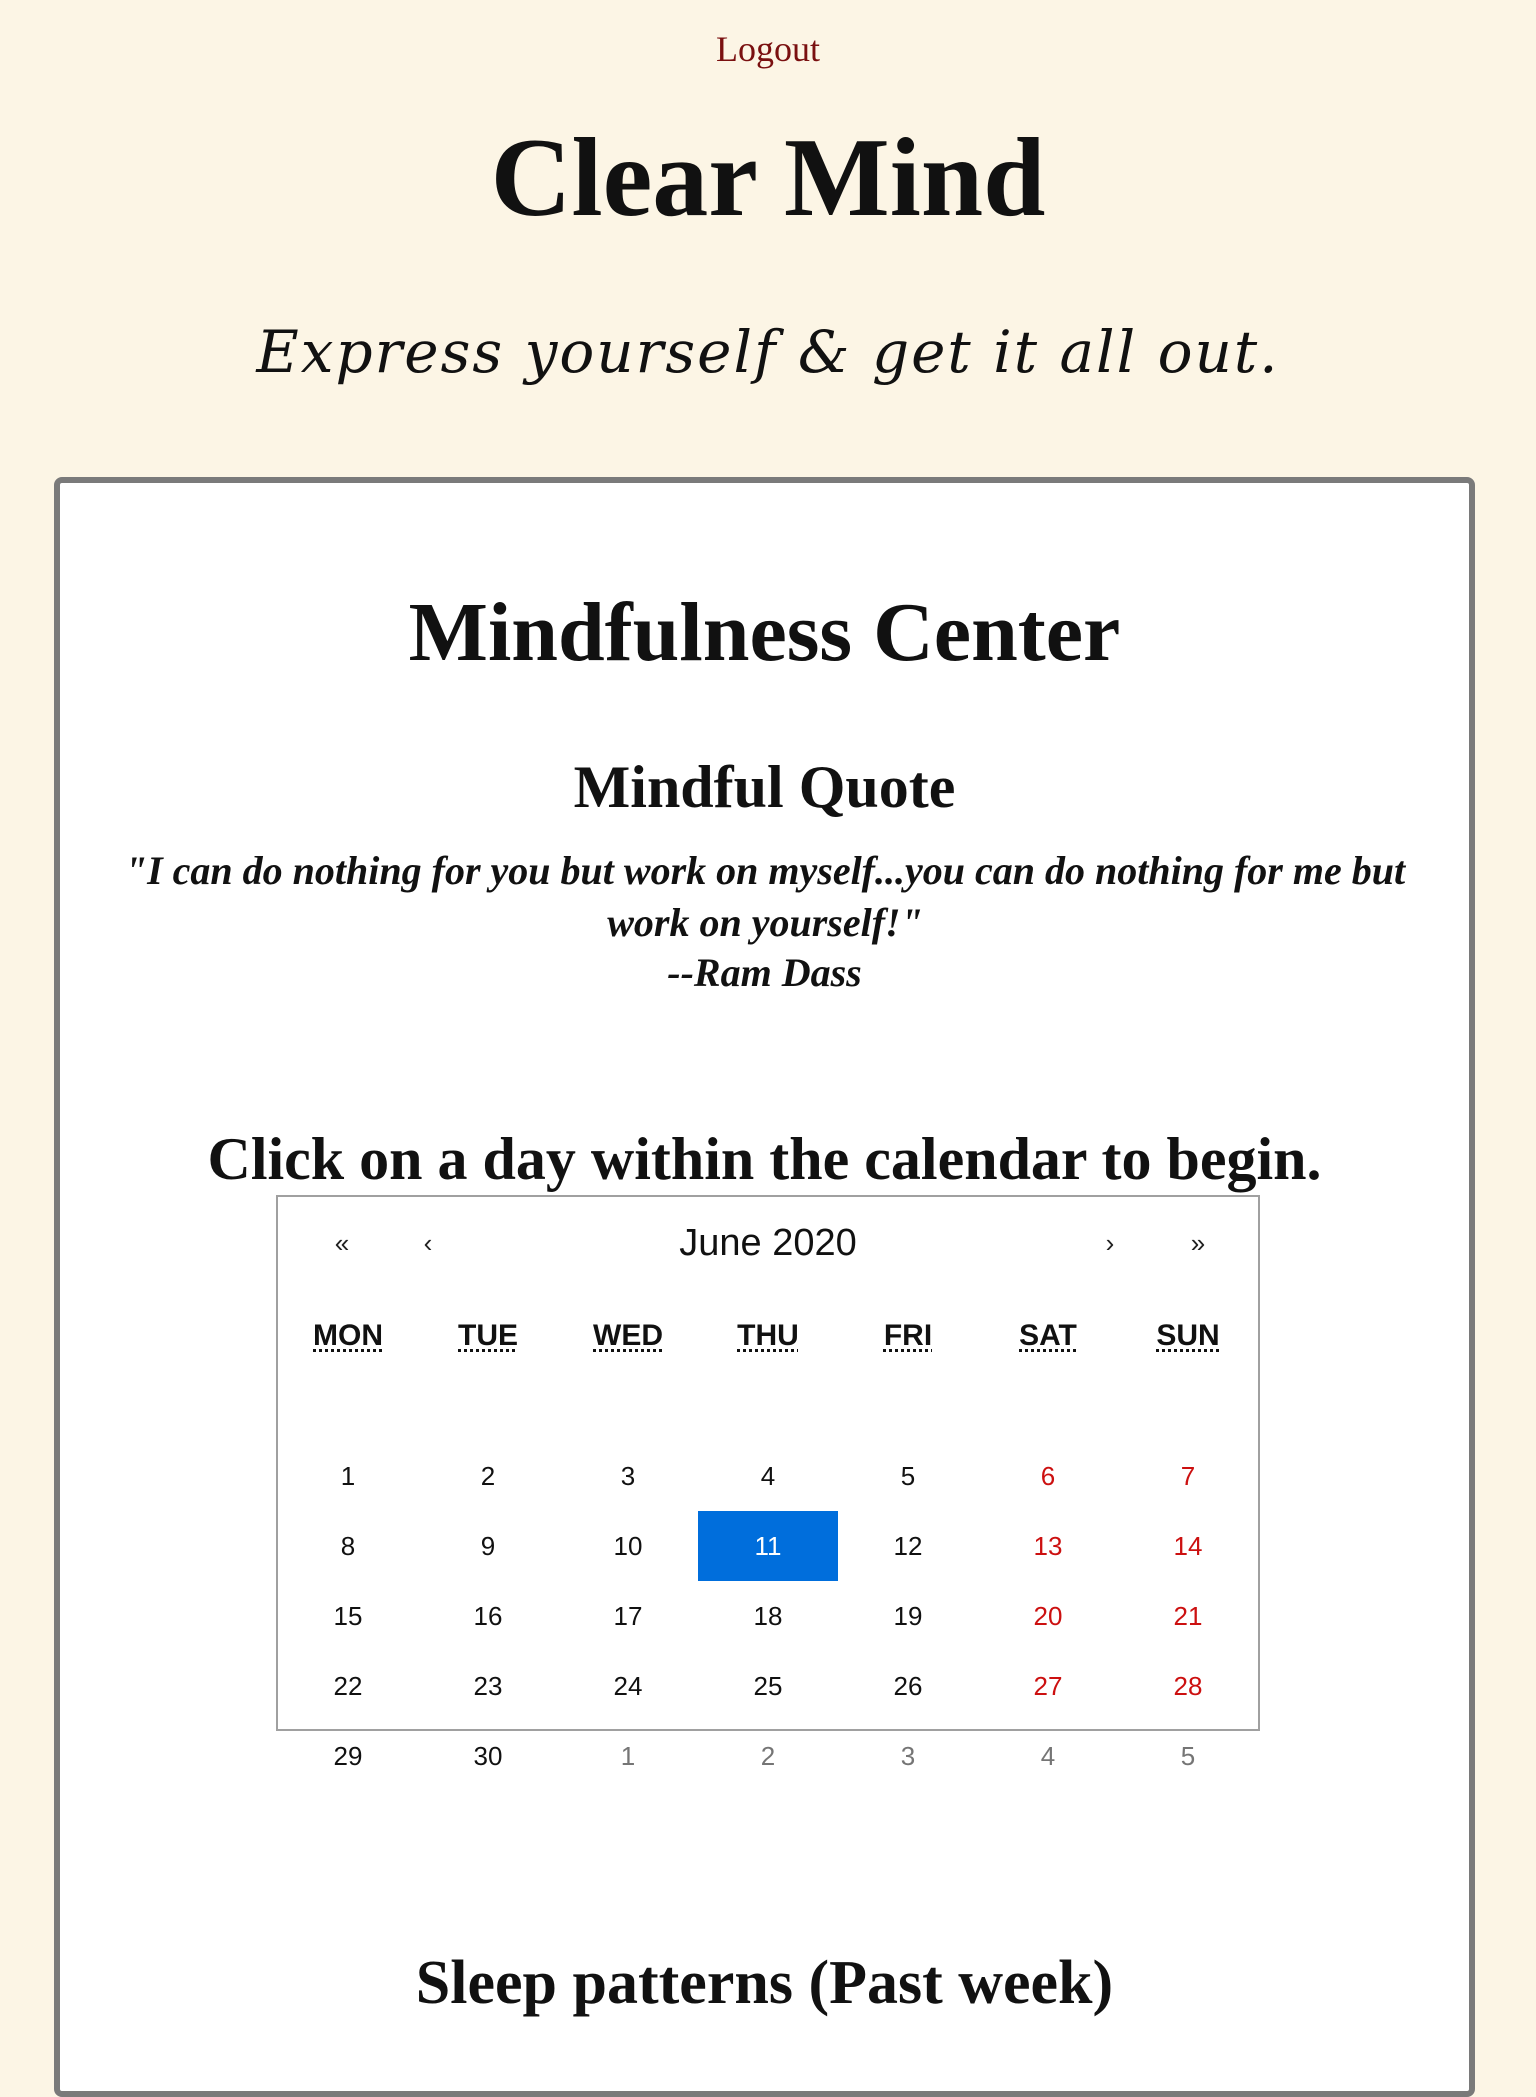  I want to click on calendar-day: 19, so click(908, 1616).